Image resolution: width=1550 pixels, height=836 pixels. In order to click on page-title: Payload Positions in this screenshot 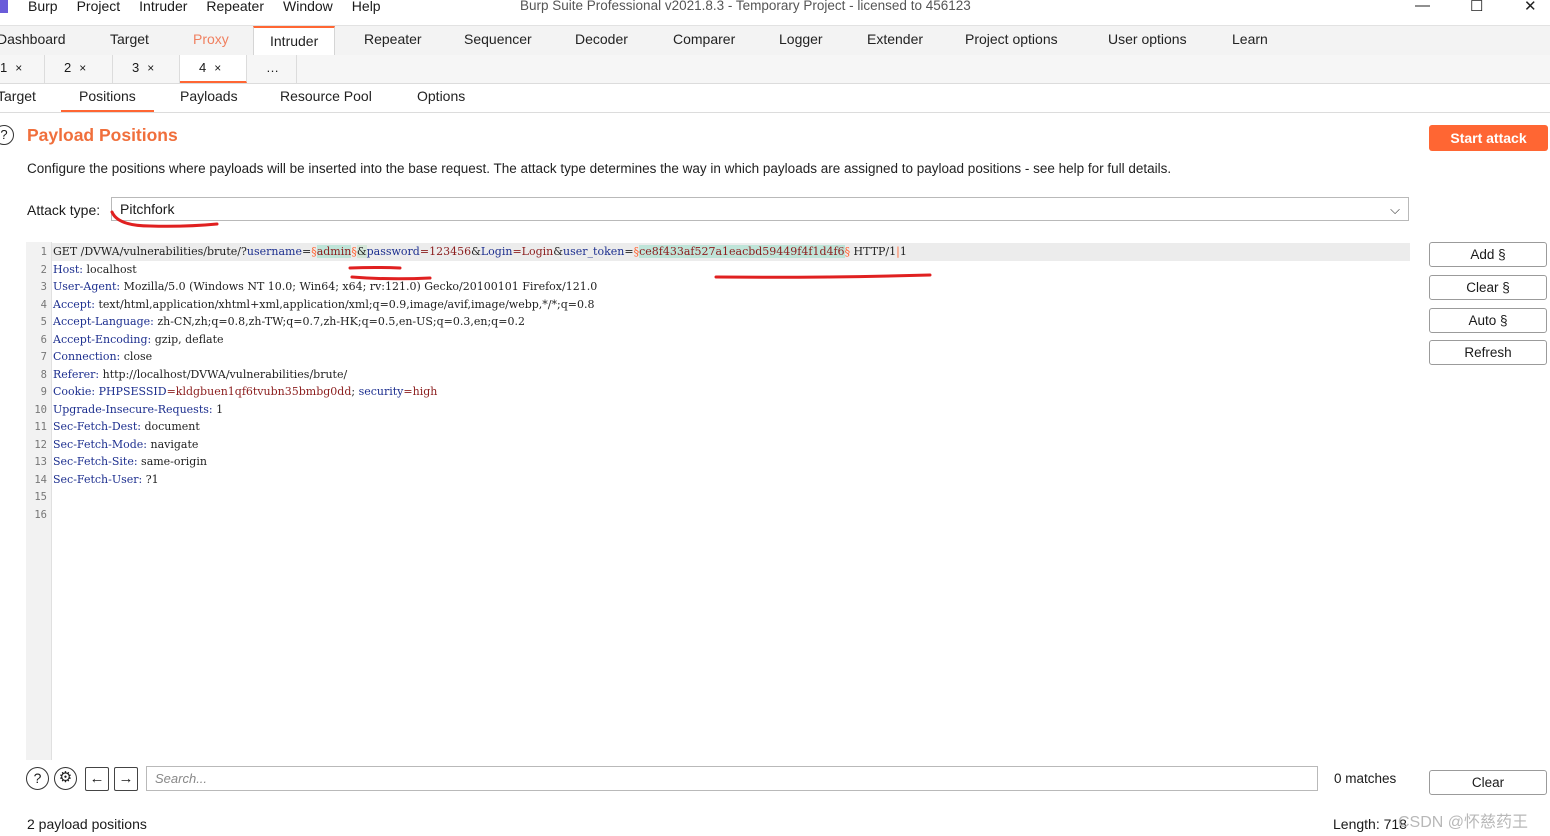, I will do `click(102, 135)`.